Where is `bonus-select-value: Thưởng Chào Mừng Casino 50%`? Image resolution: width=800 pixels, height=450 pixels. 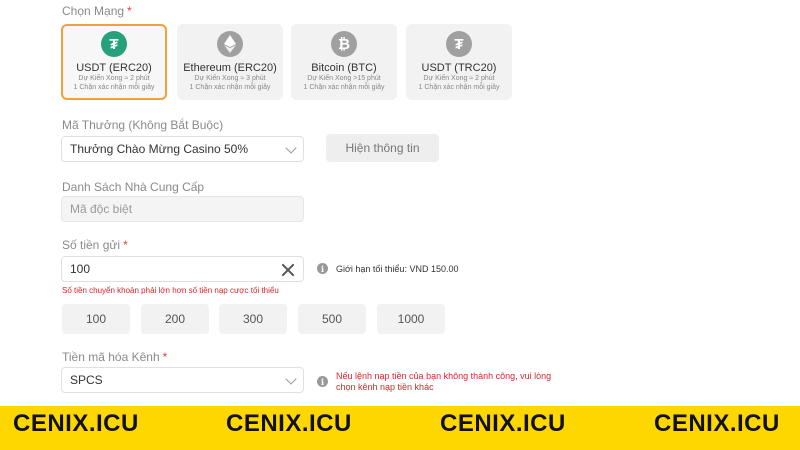 bonus-select-value: Thưởng Chào Mừng Casino 50% is located at coordinates (159, 149).